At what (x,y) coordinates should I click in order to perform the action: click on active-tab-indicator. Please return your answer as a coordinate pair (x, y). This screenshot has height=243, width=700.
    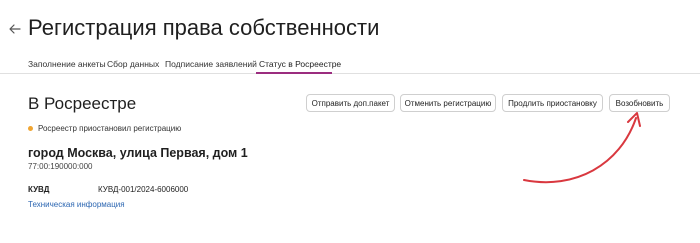
    Looking at the image, I should click on (294, 73).